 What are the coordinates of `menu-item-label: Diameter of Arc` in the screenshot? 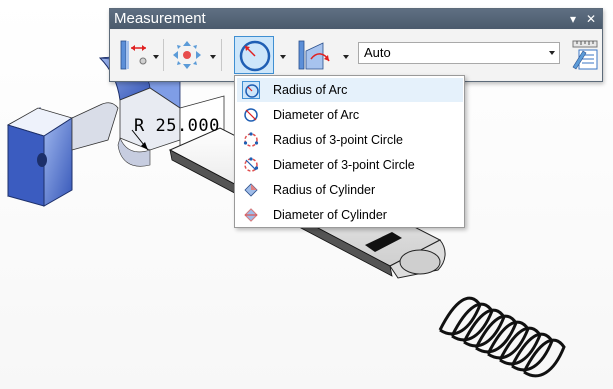 It's located at (316, 115).